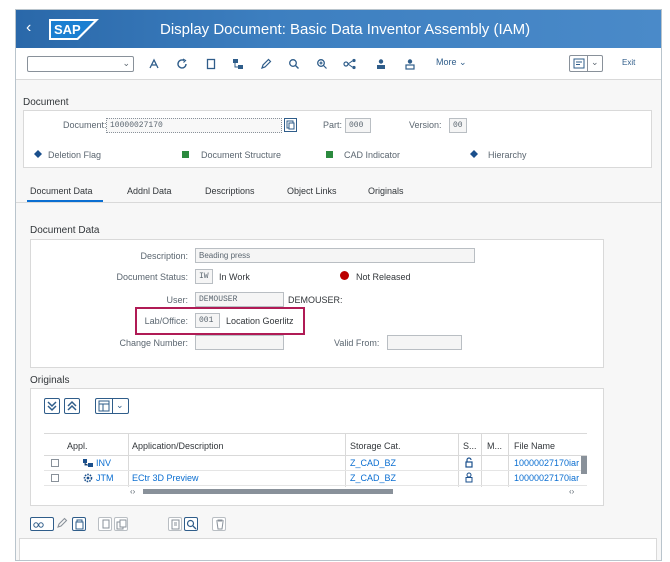 The image size is (670, 562). I want to click on document-icon, so click(211, 64).